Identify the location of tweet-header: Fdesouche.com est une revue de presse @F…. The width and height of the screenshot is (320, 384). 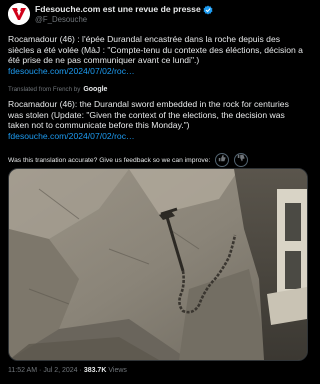
(157, 16).